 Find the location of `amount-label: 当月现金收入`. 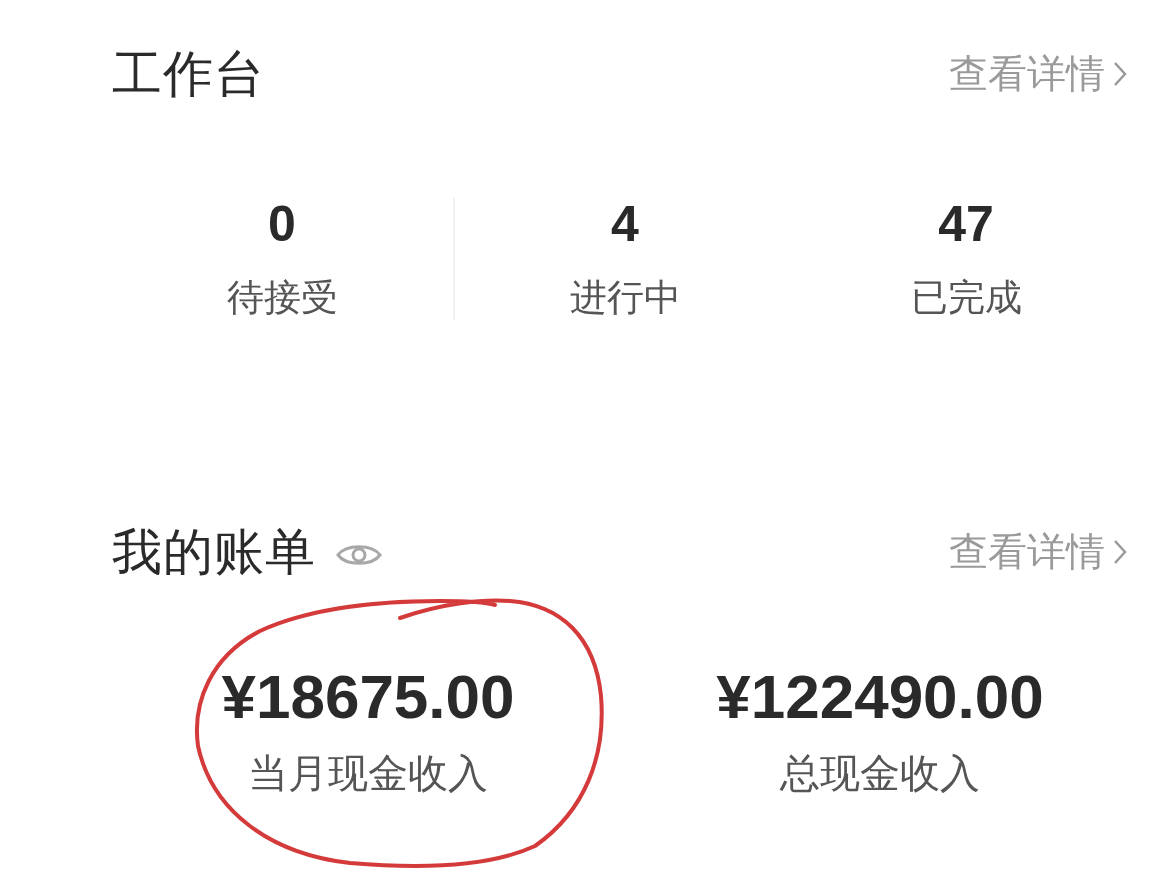

amount-label: 当月现金收入 is located at coordinates (368, 773).